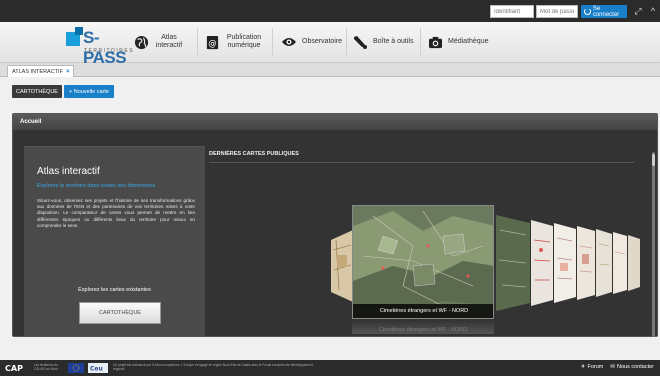 The image size is (660, 376). What do you see at coordinates (46, 367) in the screenshot?
I see `region-text: Les territoires du CALAIS au Nord` at bounding box center [46, 367].